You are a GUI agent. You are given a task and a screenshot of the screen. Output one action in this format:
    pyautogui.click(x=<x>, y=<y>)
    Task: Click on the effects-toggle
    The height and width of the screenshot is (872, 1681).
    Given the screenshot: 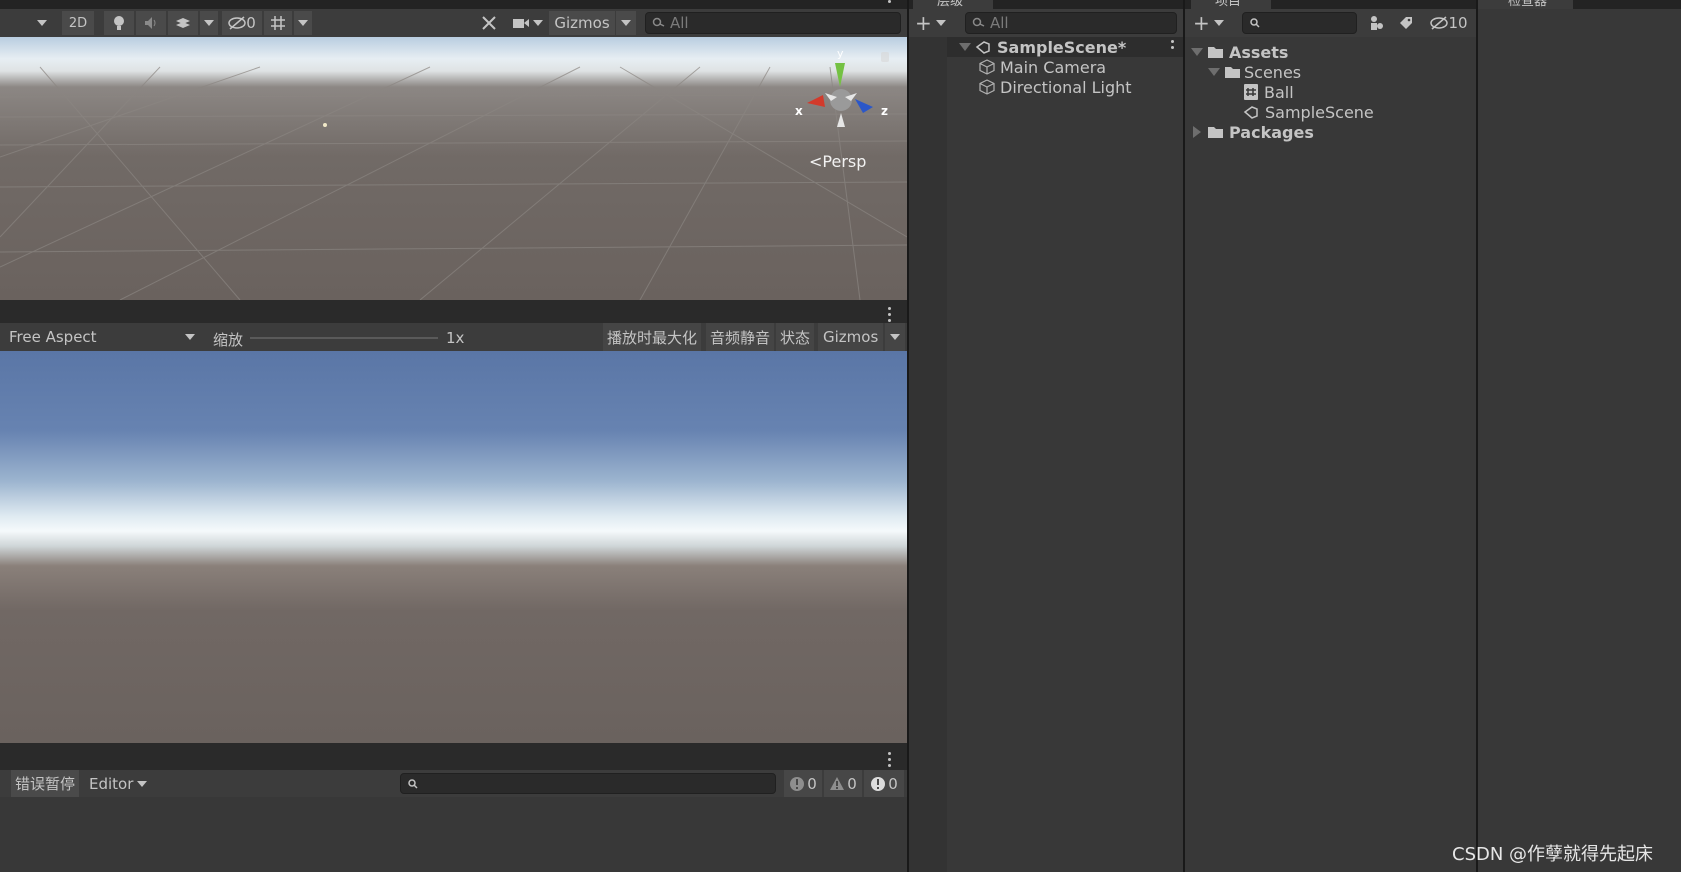 What is the action you would take?
    pyautogui.click(x=183, y=23)
    